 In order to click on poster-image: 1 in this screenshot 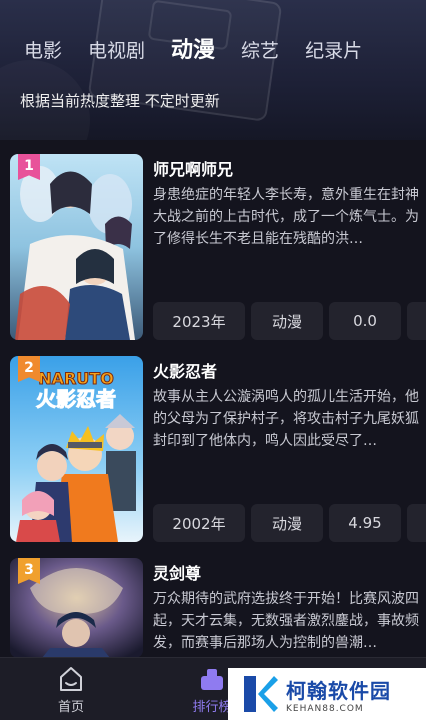, I will do `click(76, 247)`.